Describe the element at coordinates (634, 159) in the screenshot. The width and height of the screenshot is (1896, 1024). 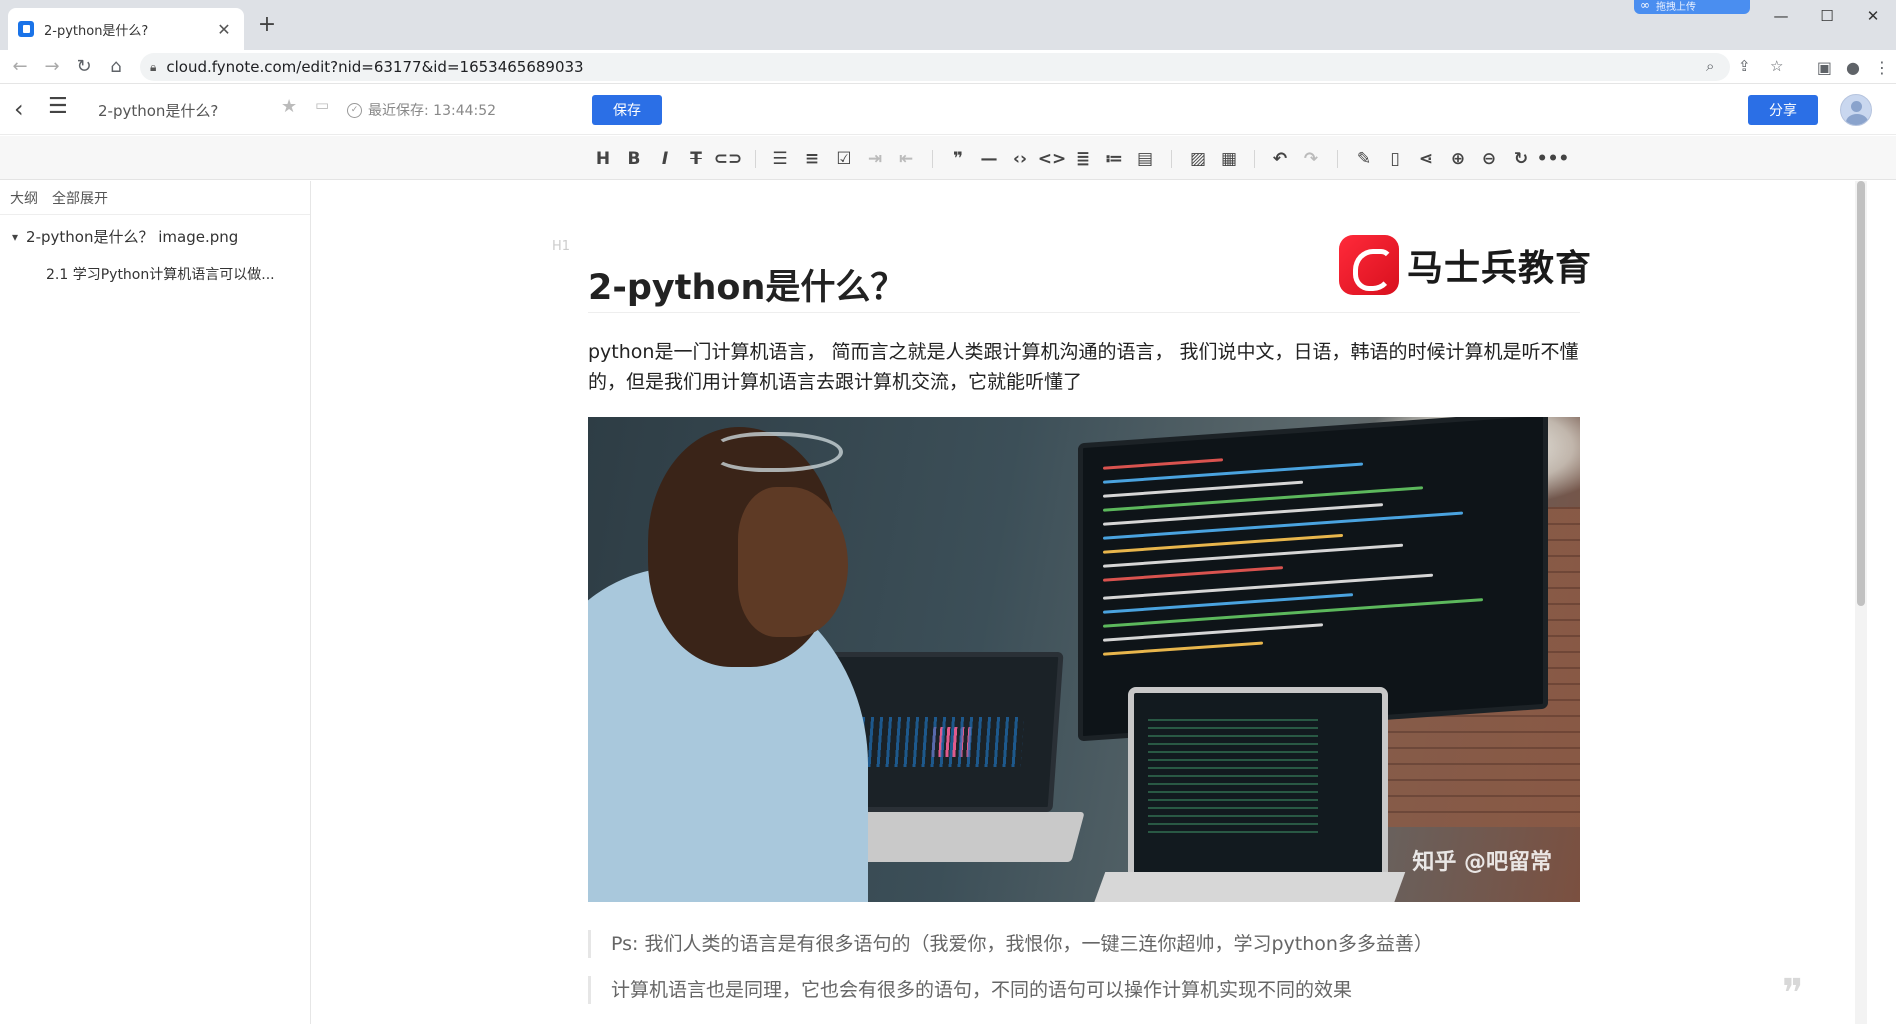
I see `bold-icon: B` at that location.